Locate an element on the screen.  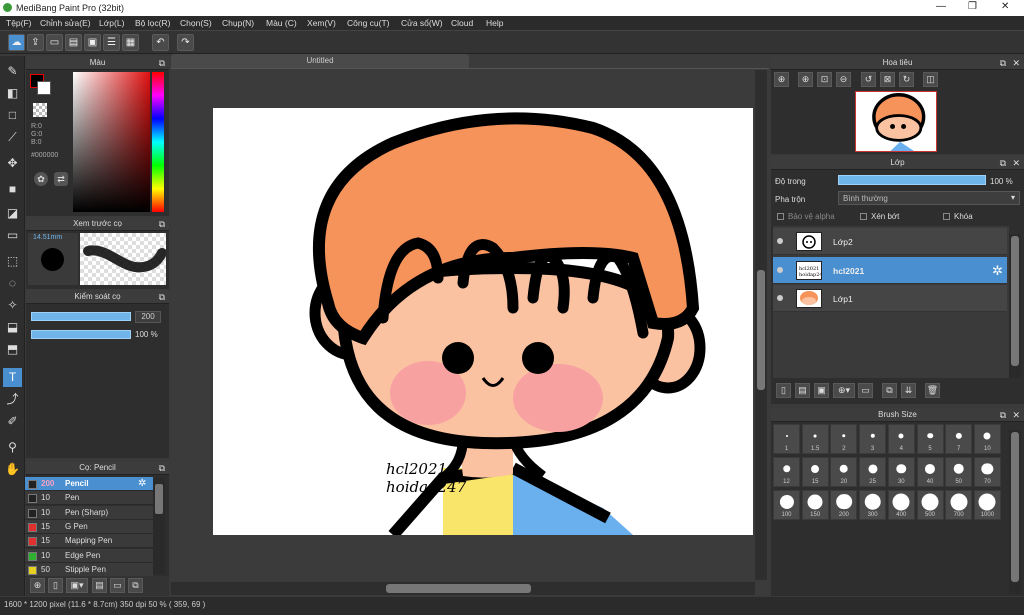
brush-size-preset: 12 is located at coordinates (786, 472).